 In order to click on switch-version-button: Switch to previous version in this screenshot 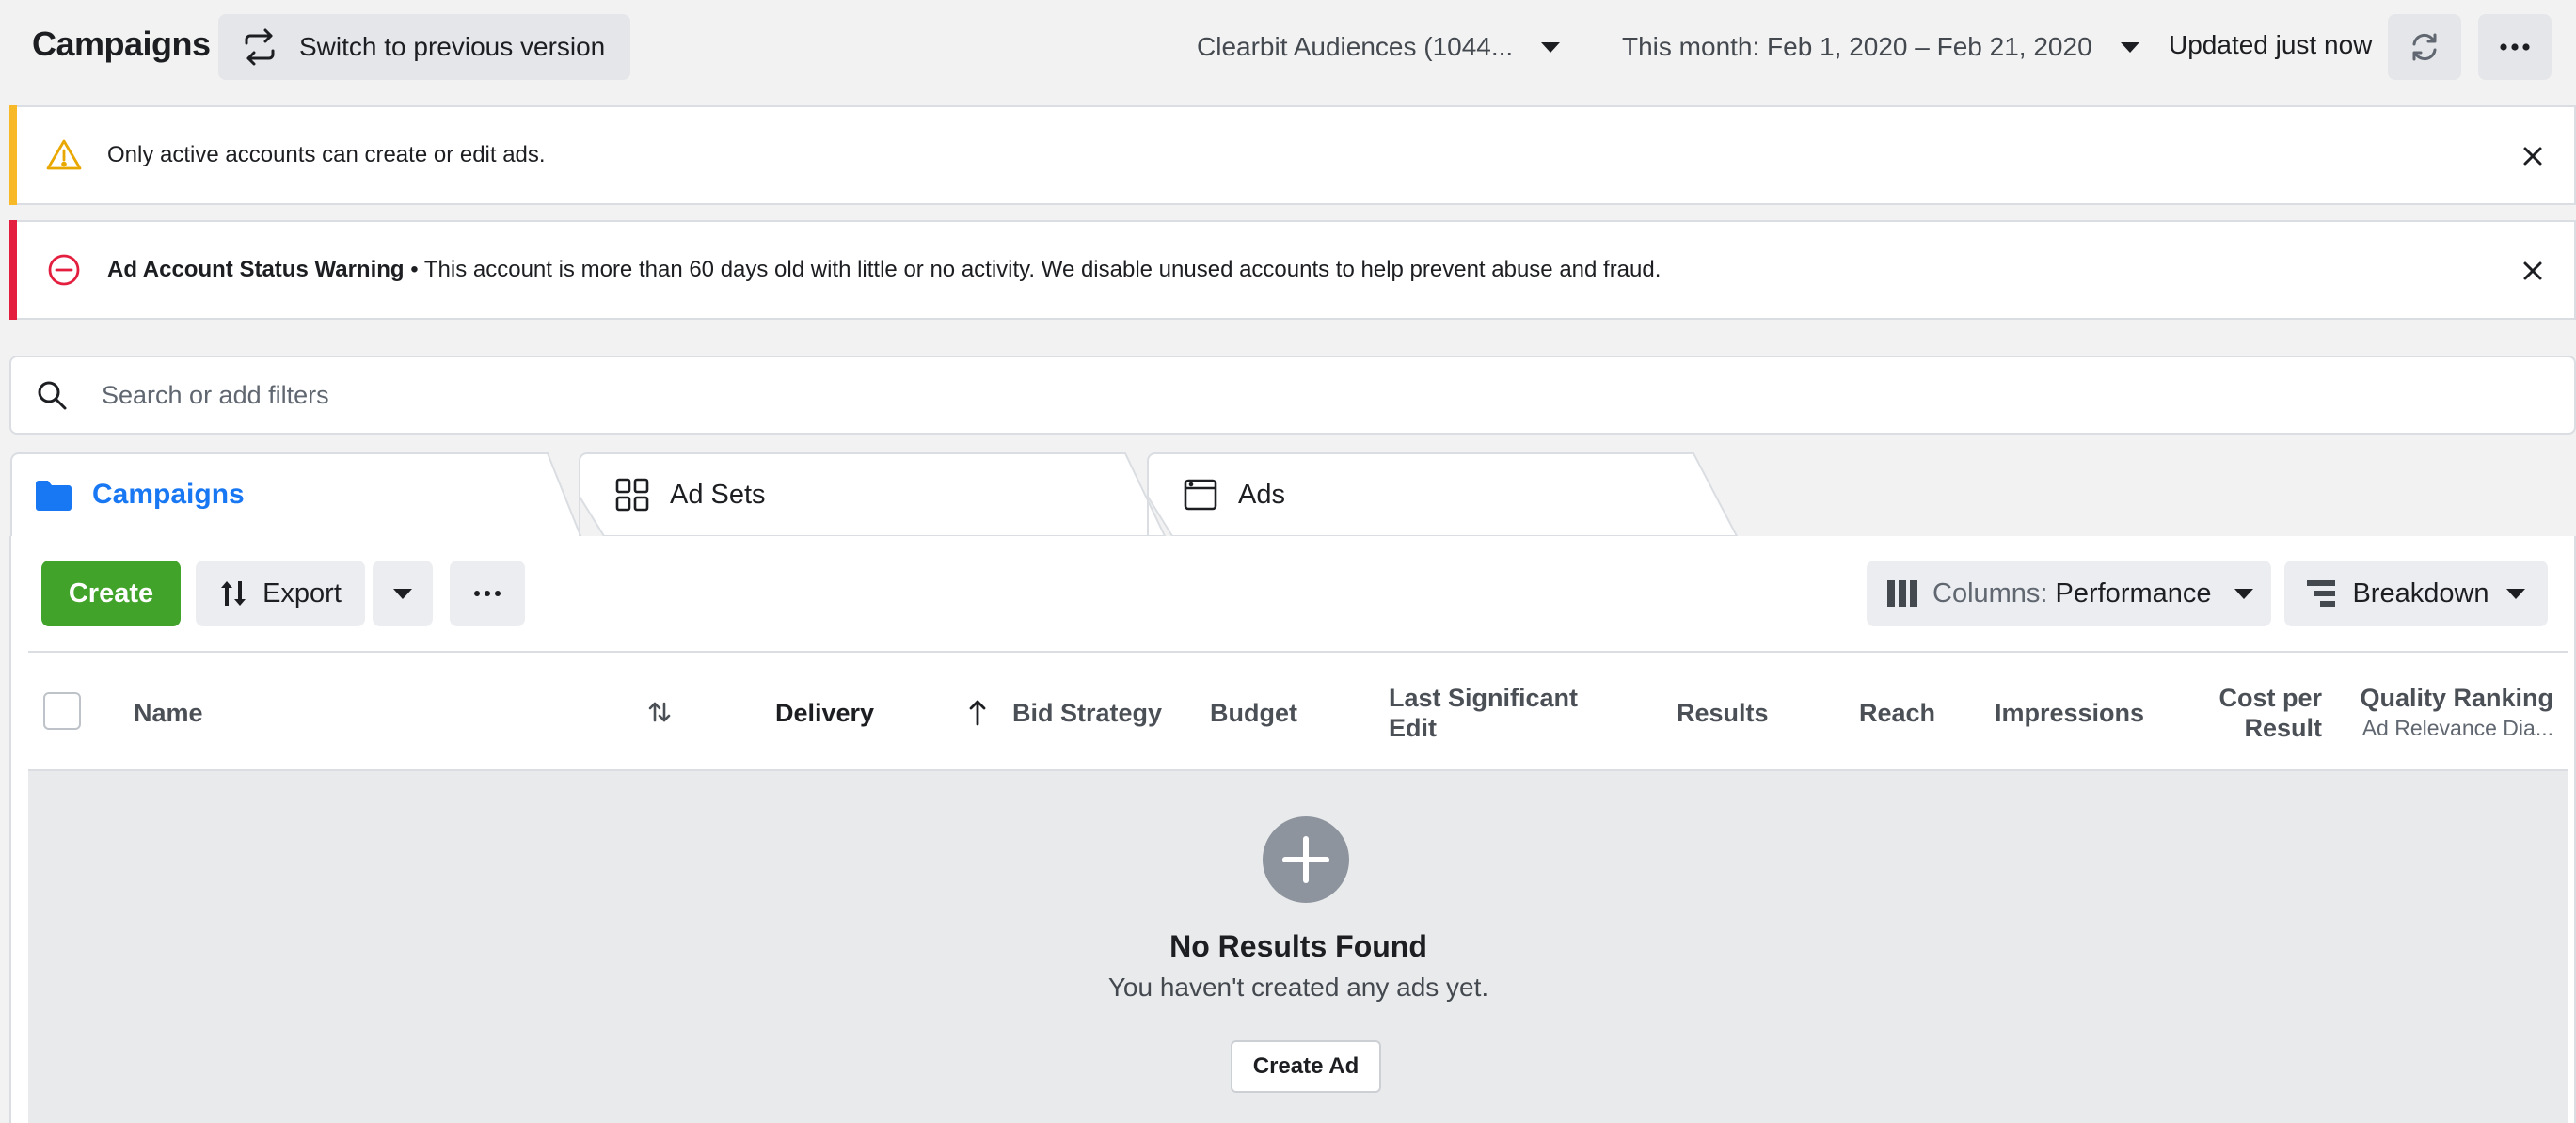, I will do `click(424, 47)`.